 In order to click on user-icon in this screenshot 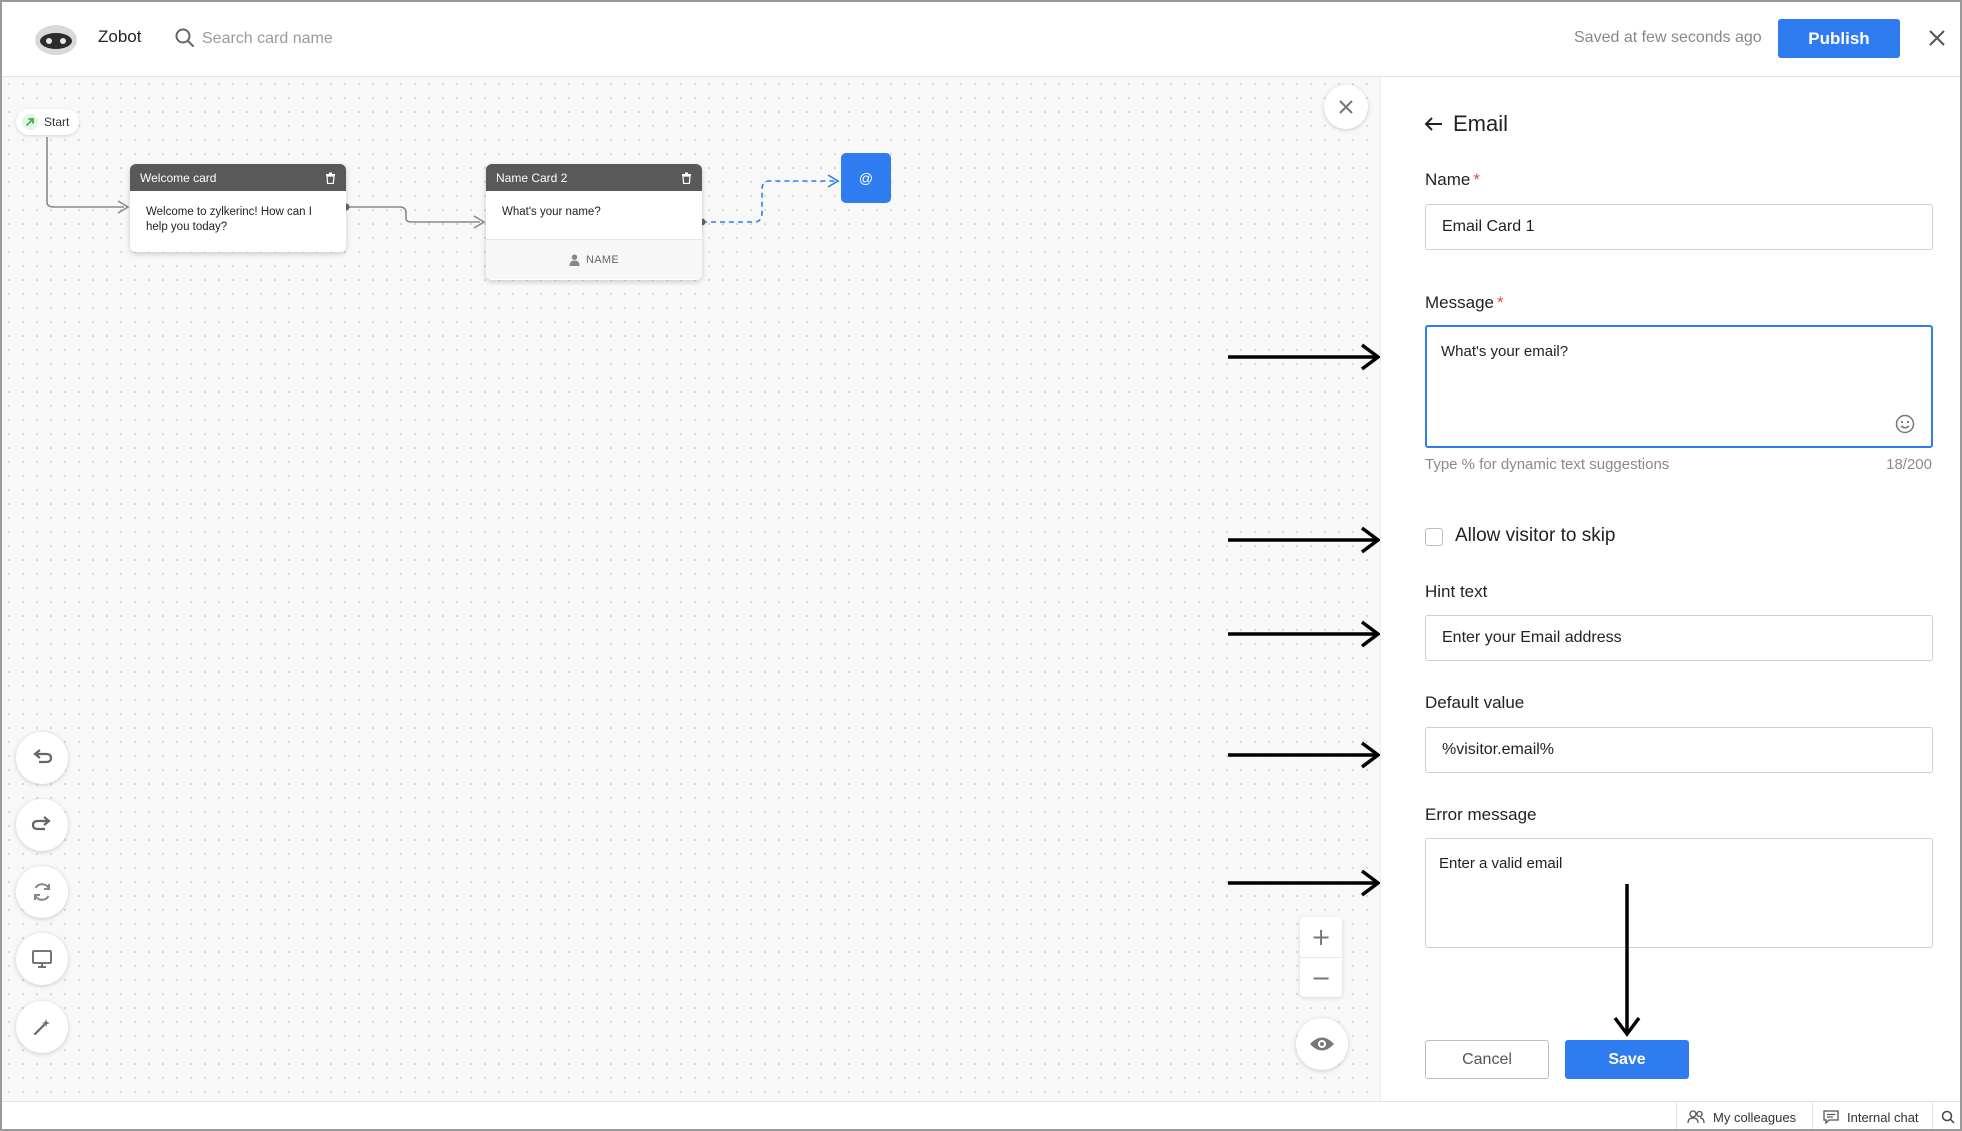, I will do `click(574, 260)`.